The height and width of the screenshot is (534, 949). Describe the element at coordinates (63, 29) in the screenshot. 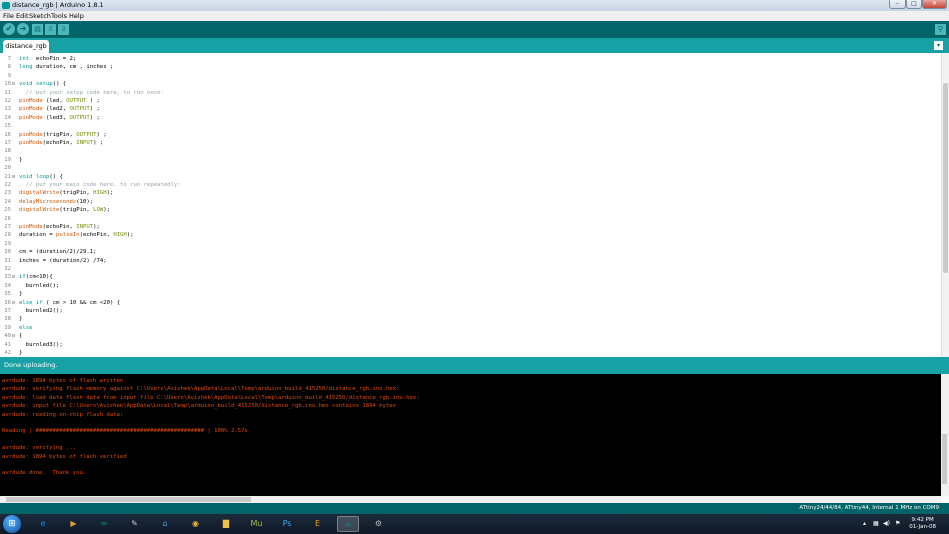

I see `save-sketch-button: ⇩` at that location.